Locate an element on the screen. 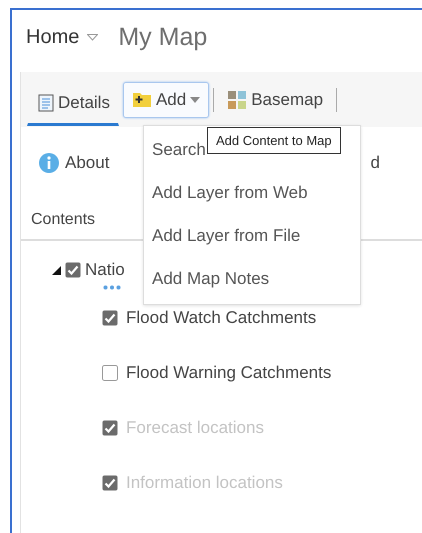 Image resolution: width=422 pixels, height=533 pixels. tab-label: d is located at coordinates (375, 163).